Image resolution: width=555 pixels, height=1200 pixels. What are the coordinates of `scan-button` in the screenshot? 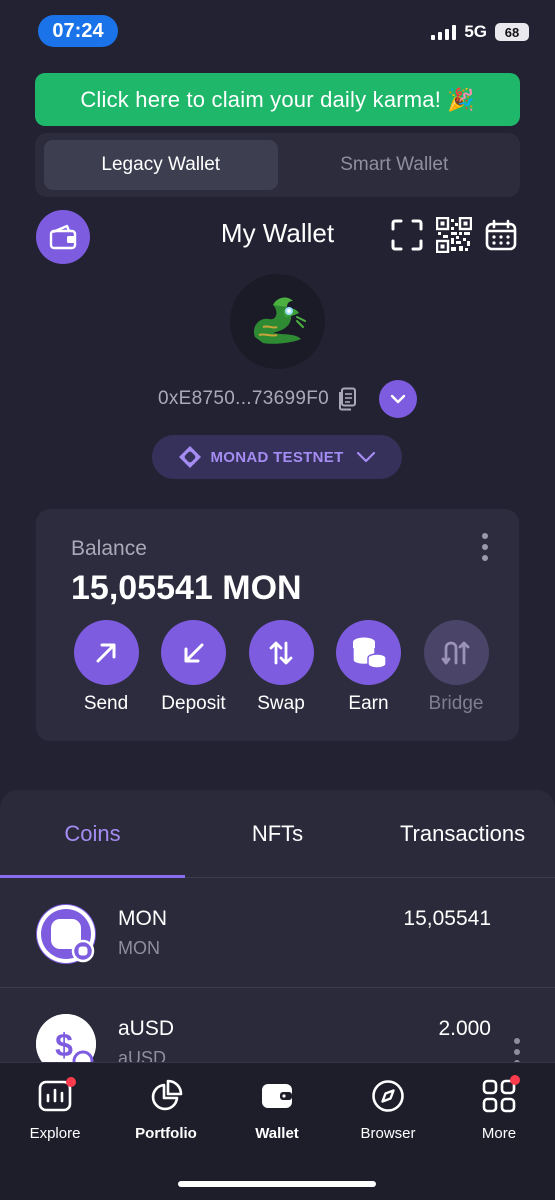 It's located at (407, 235).